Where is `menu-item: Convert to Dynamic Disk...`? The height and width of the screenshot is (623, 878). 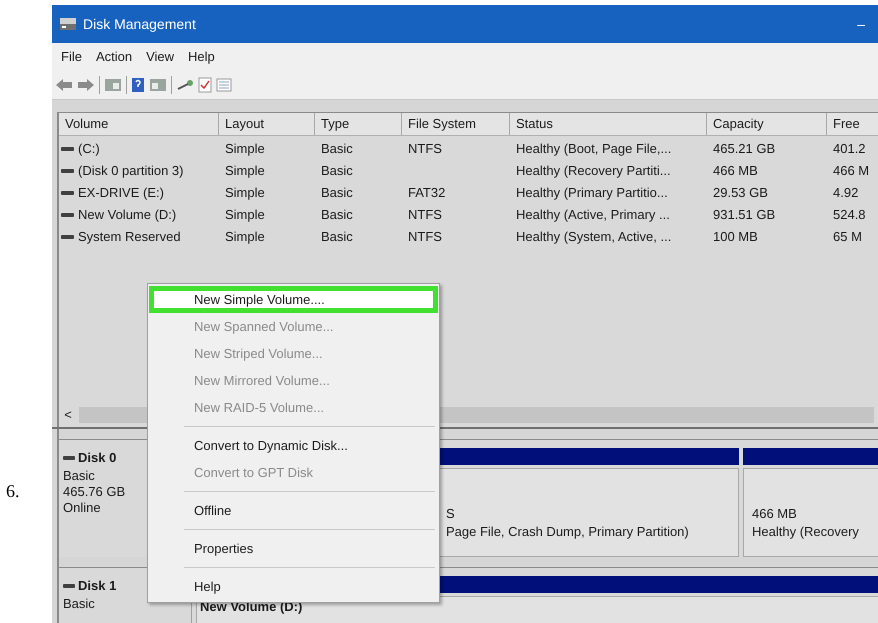 menu-item: Convert to Dynamic Disk... is located at coordinates (293, 445).